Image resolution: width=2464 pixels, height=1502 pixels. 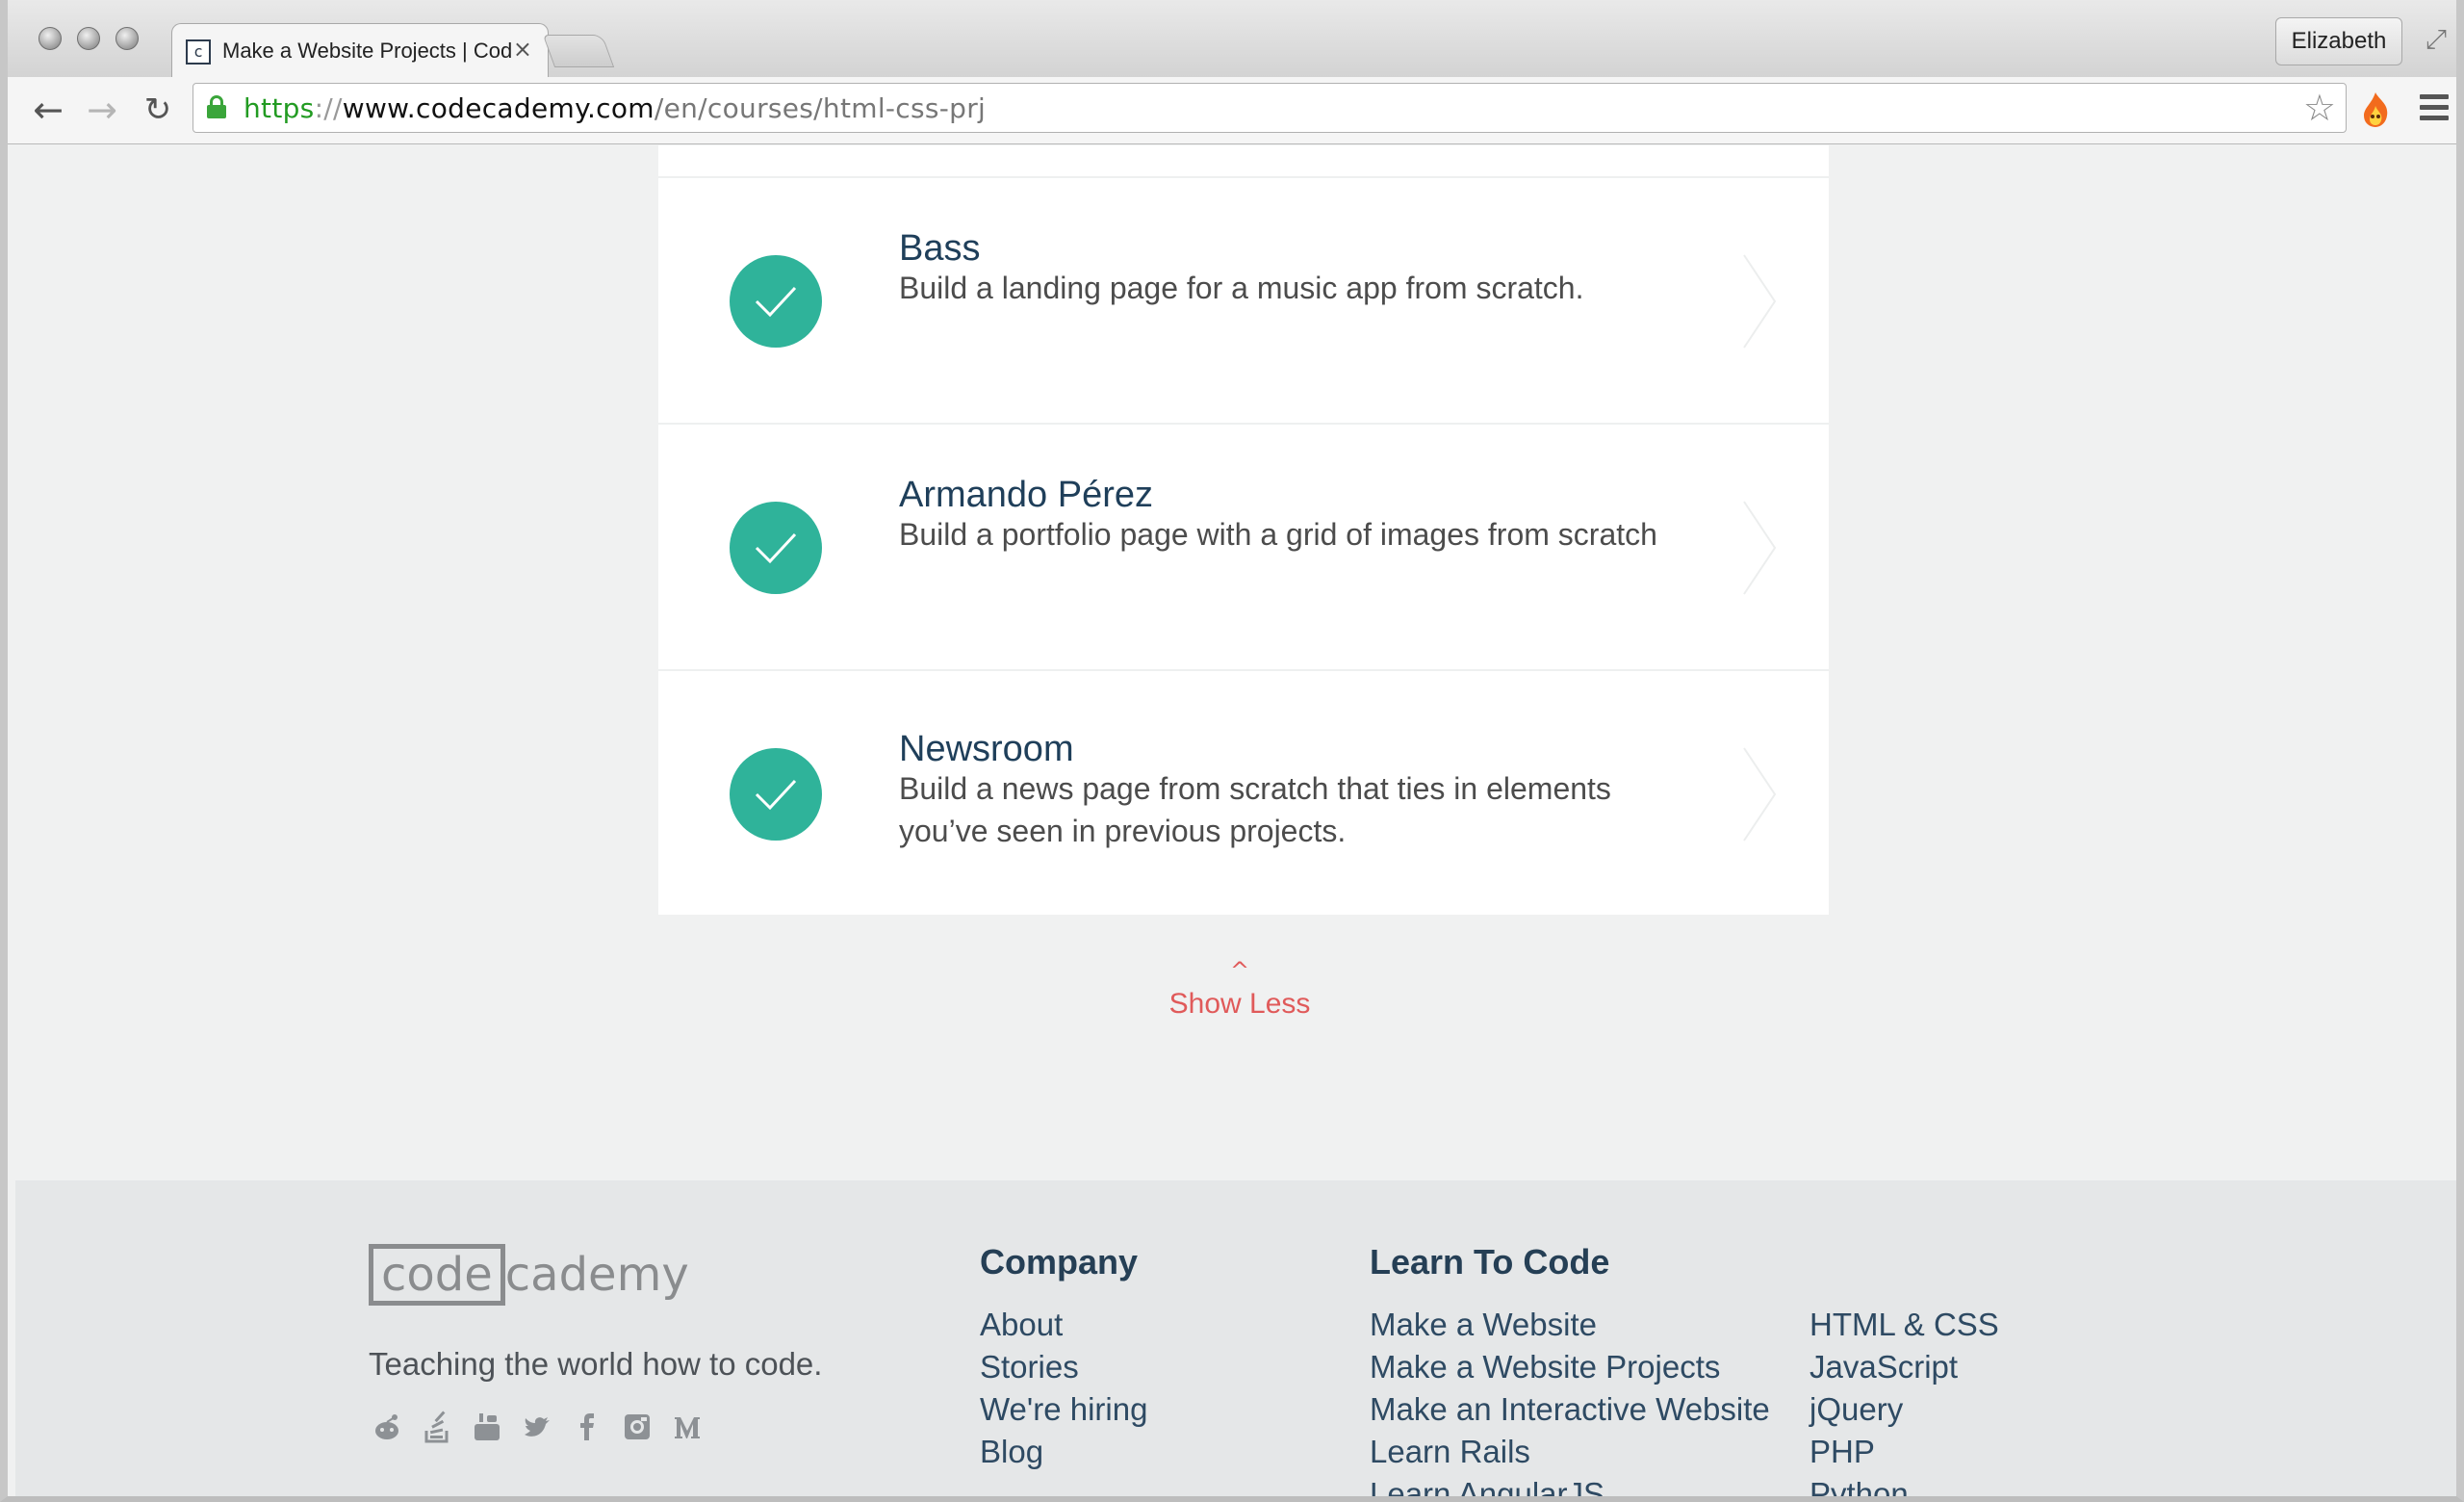 What do you see at coordinates (637, 1427) in the screenshot?
I see `instagram-icon` at bounding box center [637, 1427].